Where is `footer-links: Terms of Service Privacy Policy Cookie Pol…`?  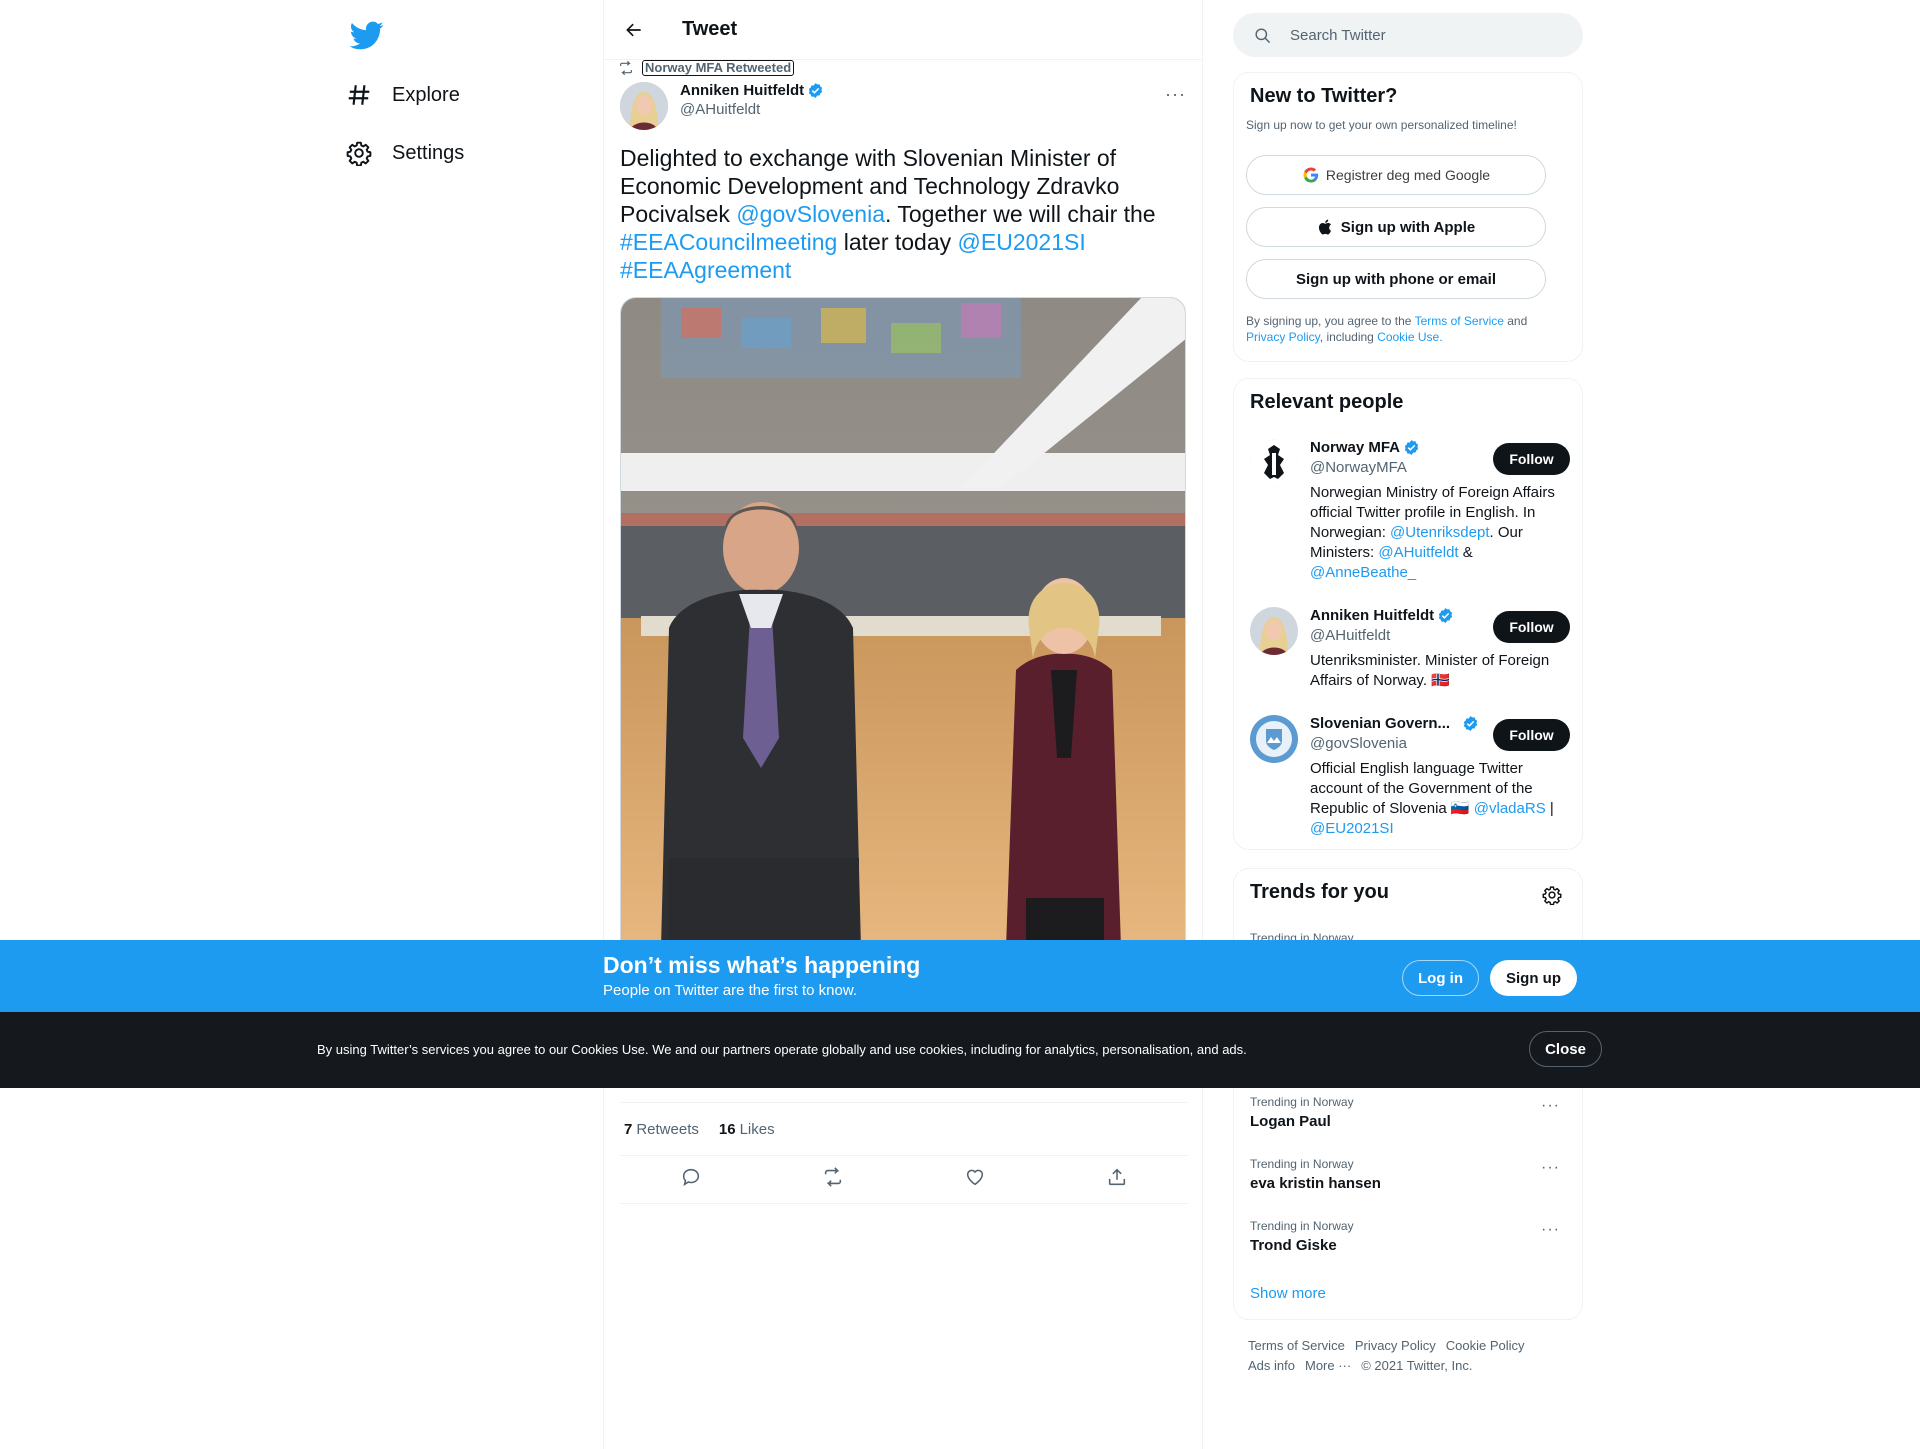
footer-links: Terms of Service Privacy Policy Cookie Pol… is located at coordinates (1408, 1356).